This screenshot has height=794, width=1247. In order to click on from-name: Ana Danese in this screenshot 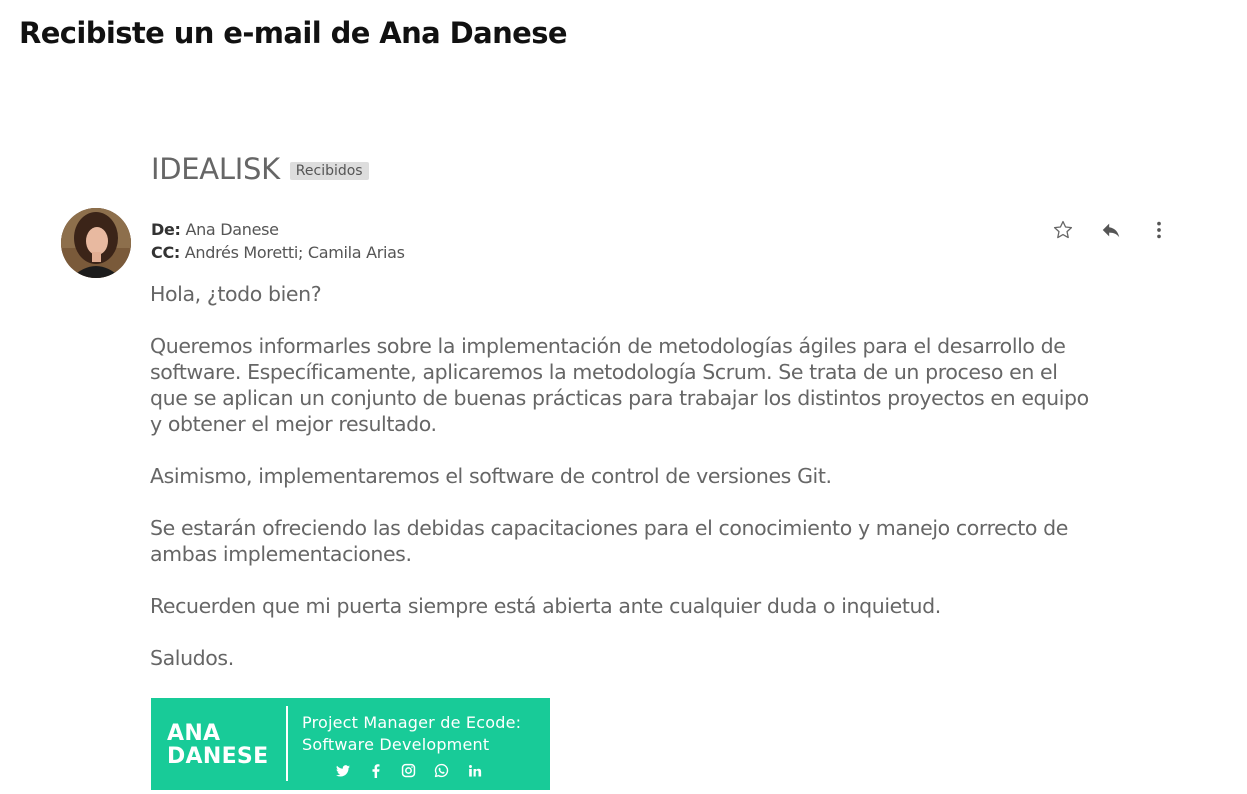, I will do `click(232, 229)`.